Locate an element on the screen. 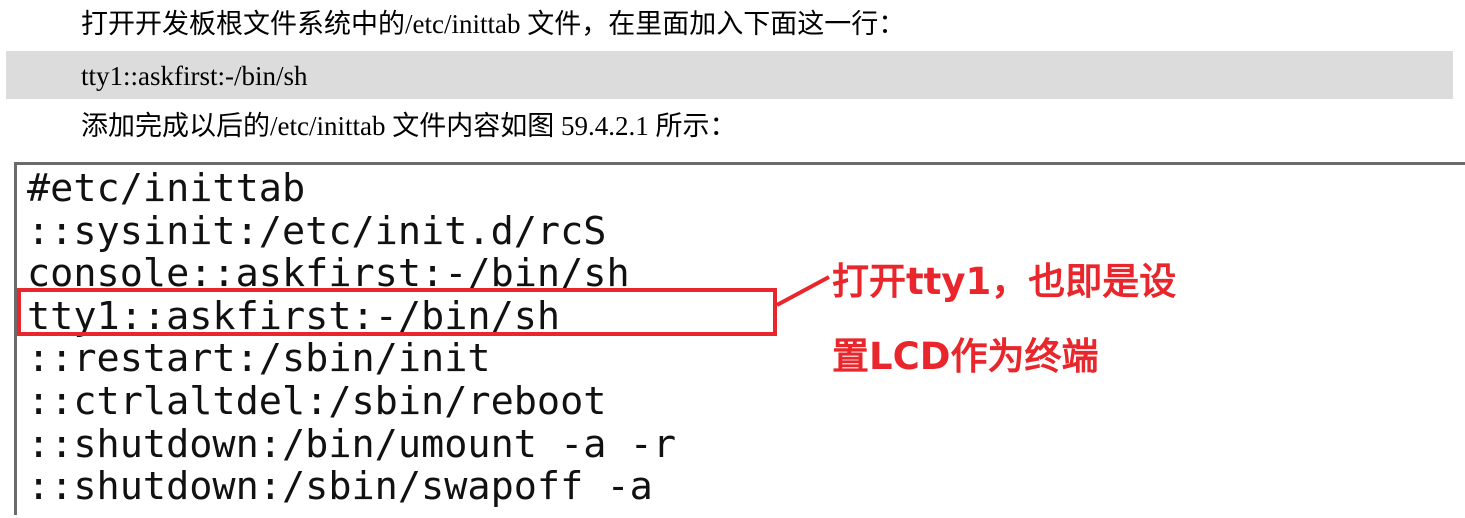 The width and height of the screenshot is (1465, 518). figure-reference-paragraph: 添加完成以后的/etc/inittab 文件内容如图 59.4.2.1 所示： is located at coordinates (409, 126).